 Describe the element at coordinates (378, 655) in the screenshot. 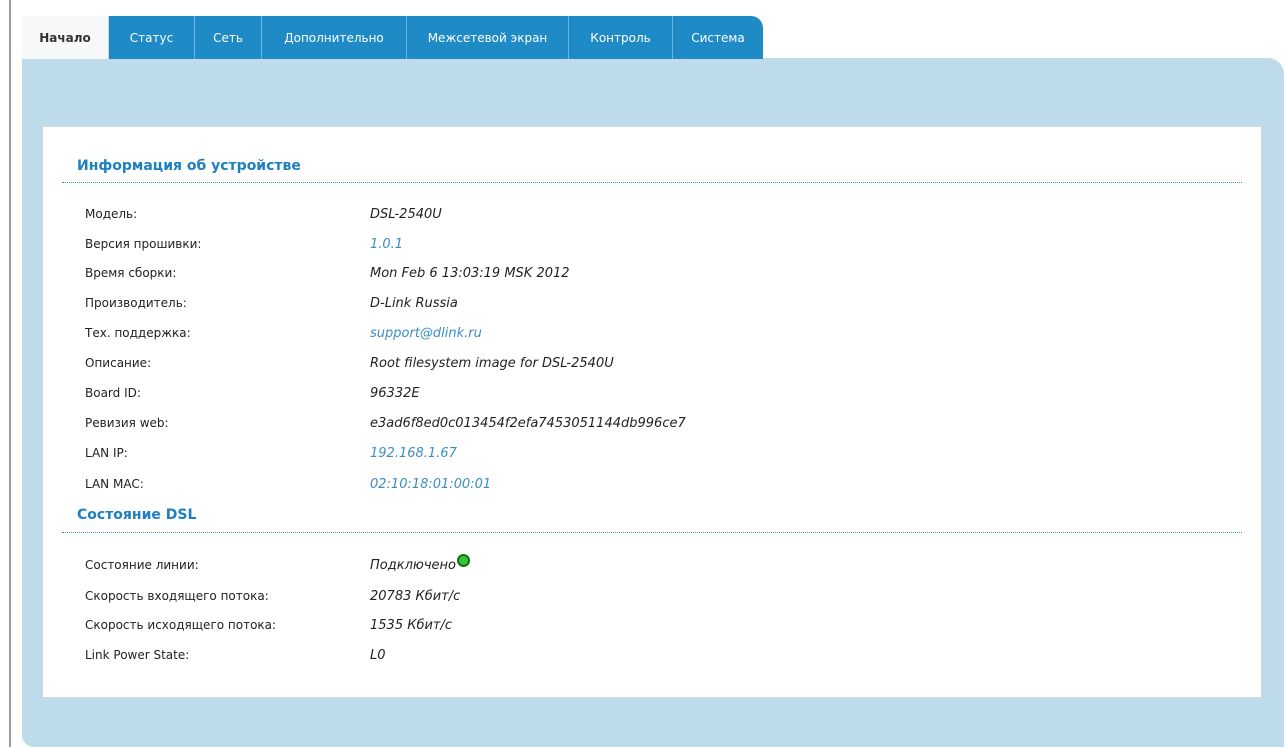

I see `dsl-value-link-power: L0` at that location.